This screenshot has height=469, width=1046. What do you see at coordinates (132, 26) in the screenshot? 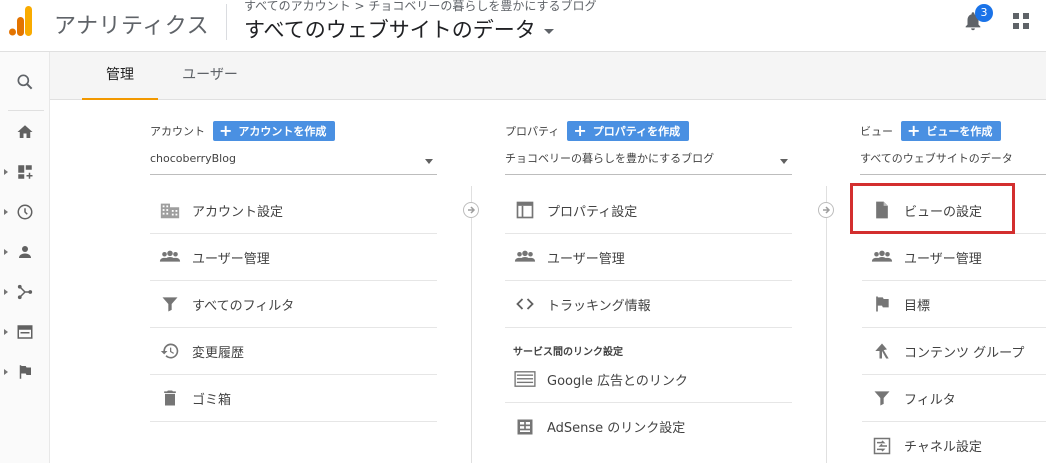
I see `app-title: アナリティクス` at bounding box center [132, 26].